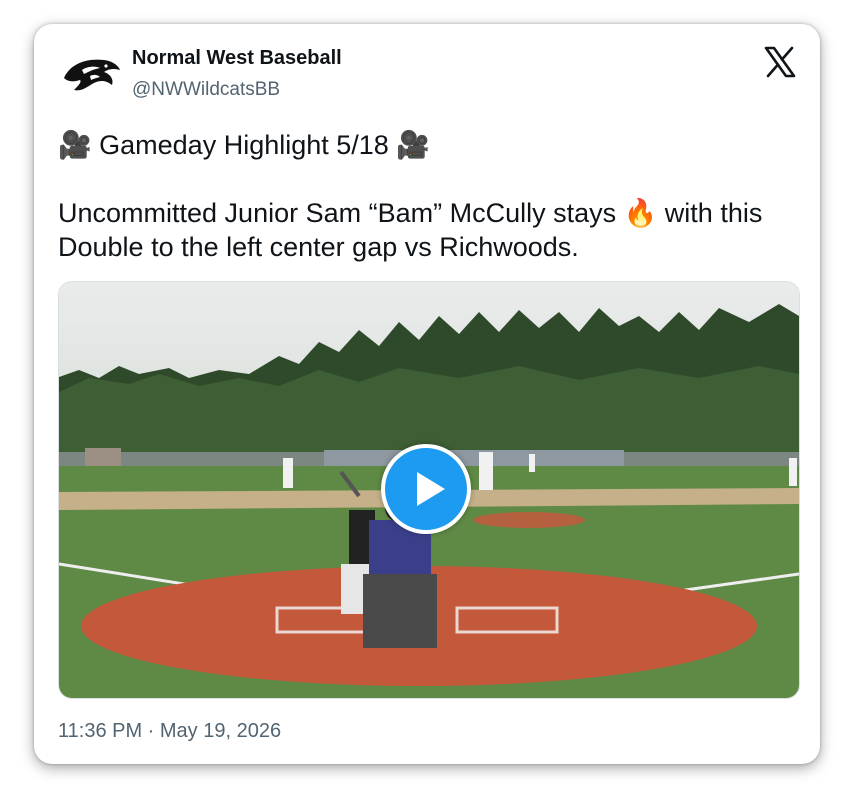  What do you see at coordinates (244, 145) in the screenshot?
I see `post-headline: Gameday Highlight 5/18` at bounding box center [244, 145].